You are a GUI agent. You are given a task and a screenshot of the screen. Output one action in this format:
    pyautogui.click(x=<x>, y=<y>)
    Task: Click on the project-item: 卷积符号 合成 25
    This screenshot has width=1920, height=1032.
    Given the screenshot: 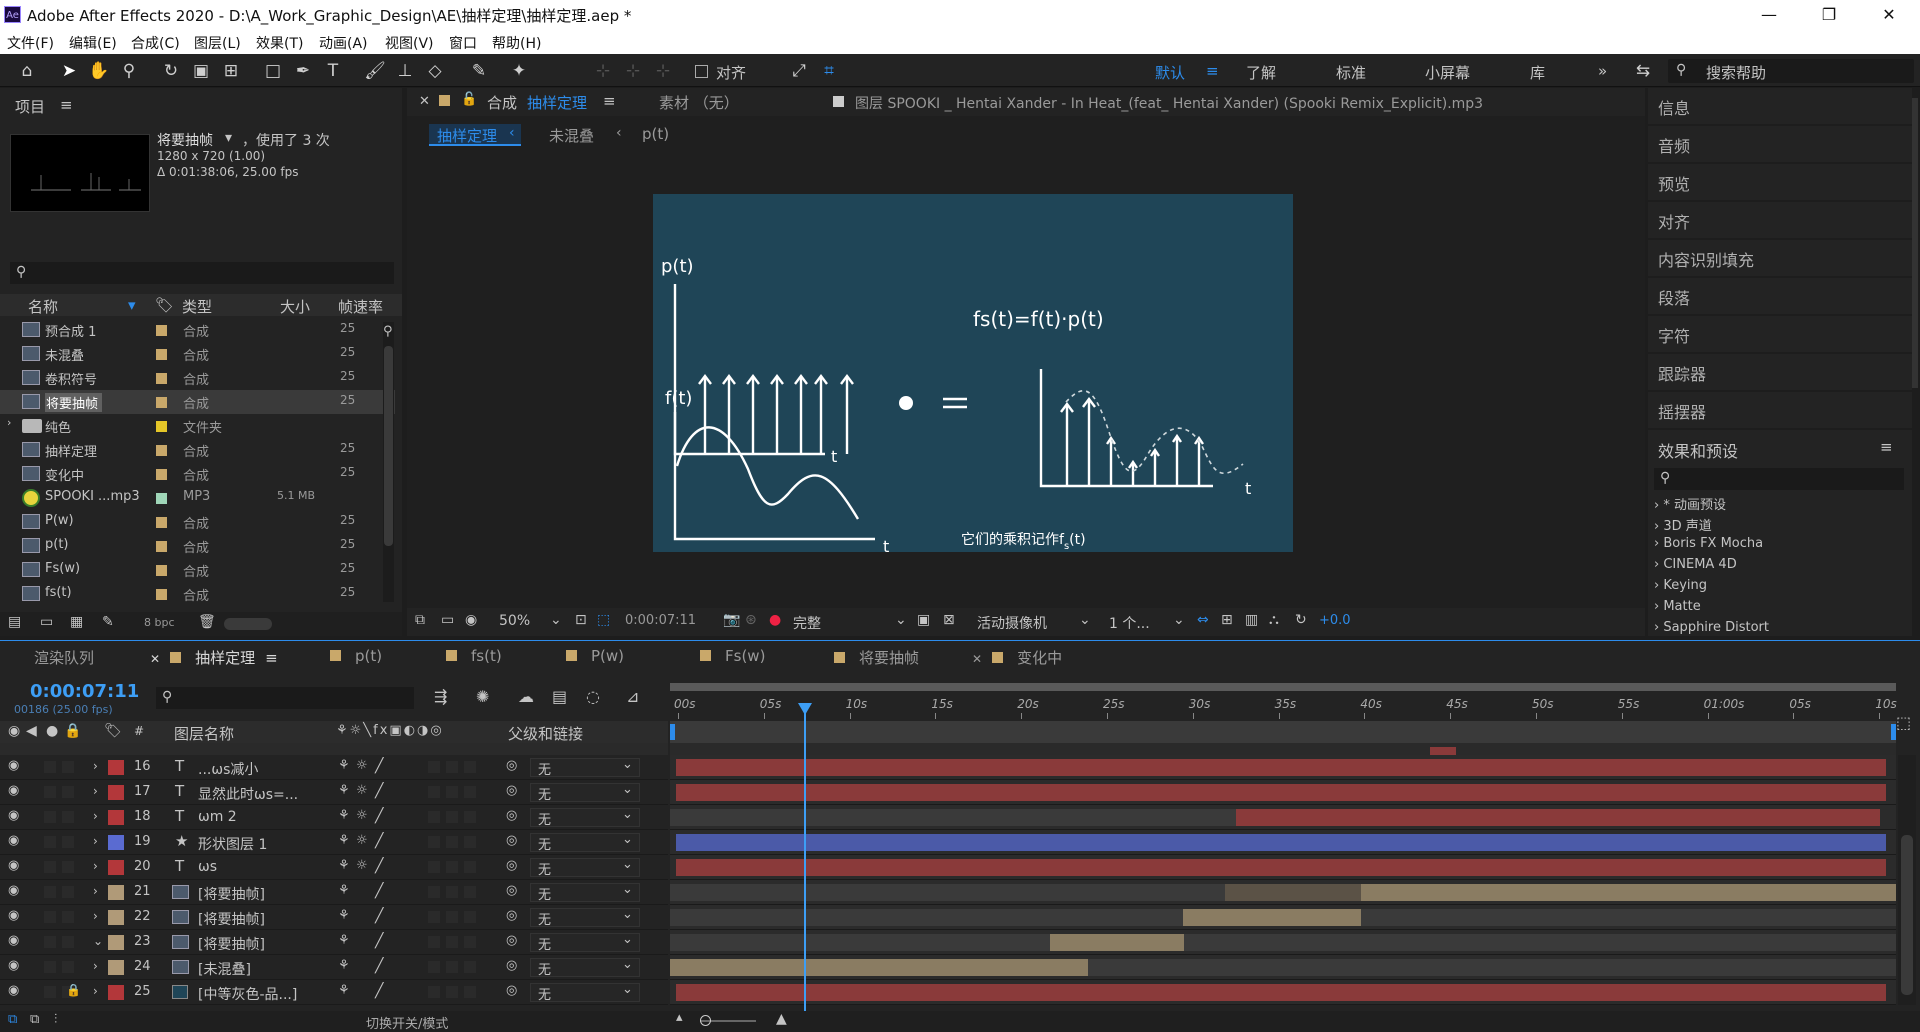 What is the action you would take?
    pyautogui.click(x=197, y=378)
    